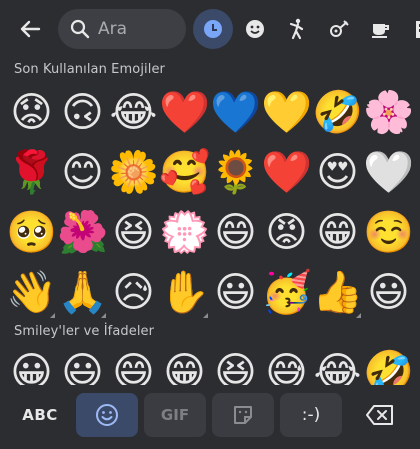 This screenshot has height=449, width=420. I want to click on emoji-key: 🌼, so click(133, 172).